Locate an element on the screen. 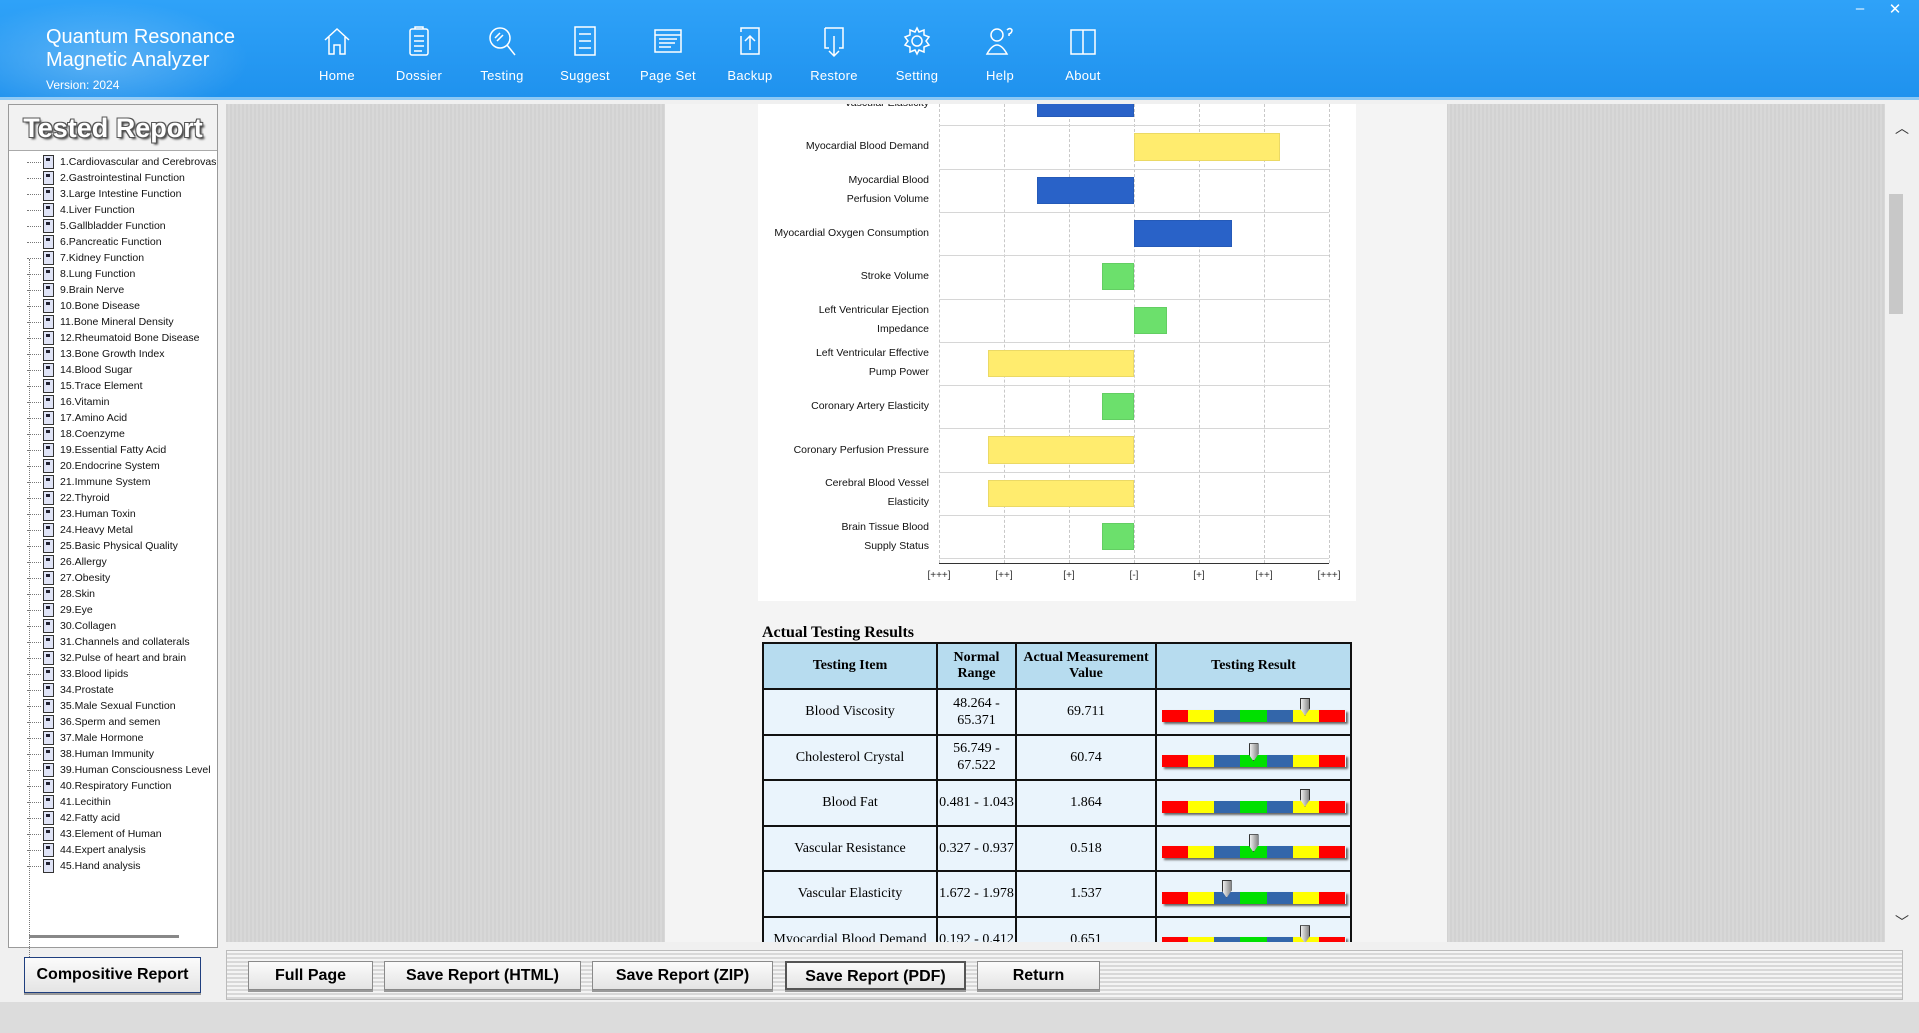  report-item: 4.Liver Function is located at coordinates (81, 210).